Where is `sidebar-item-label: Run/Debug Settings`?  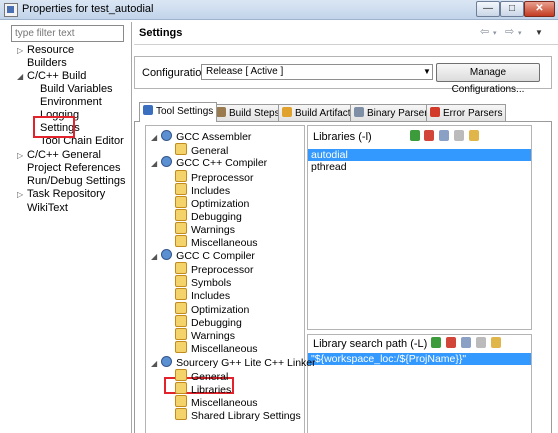 sidebar-item-label: Run/Debug Settings is located at coordinates (76, 181).